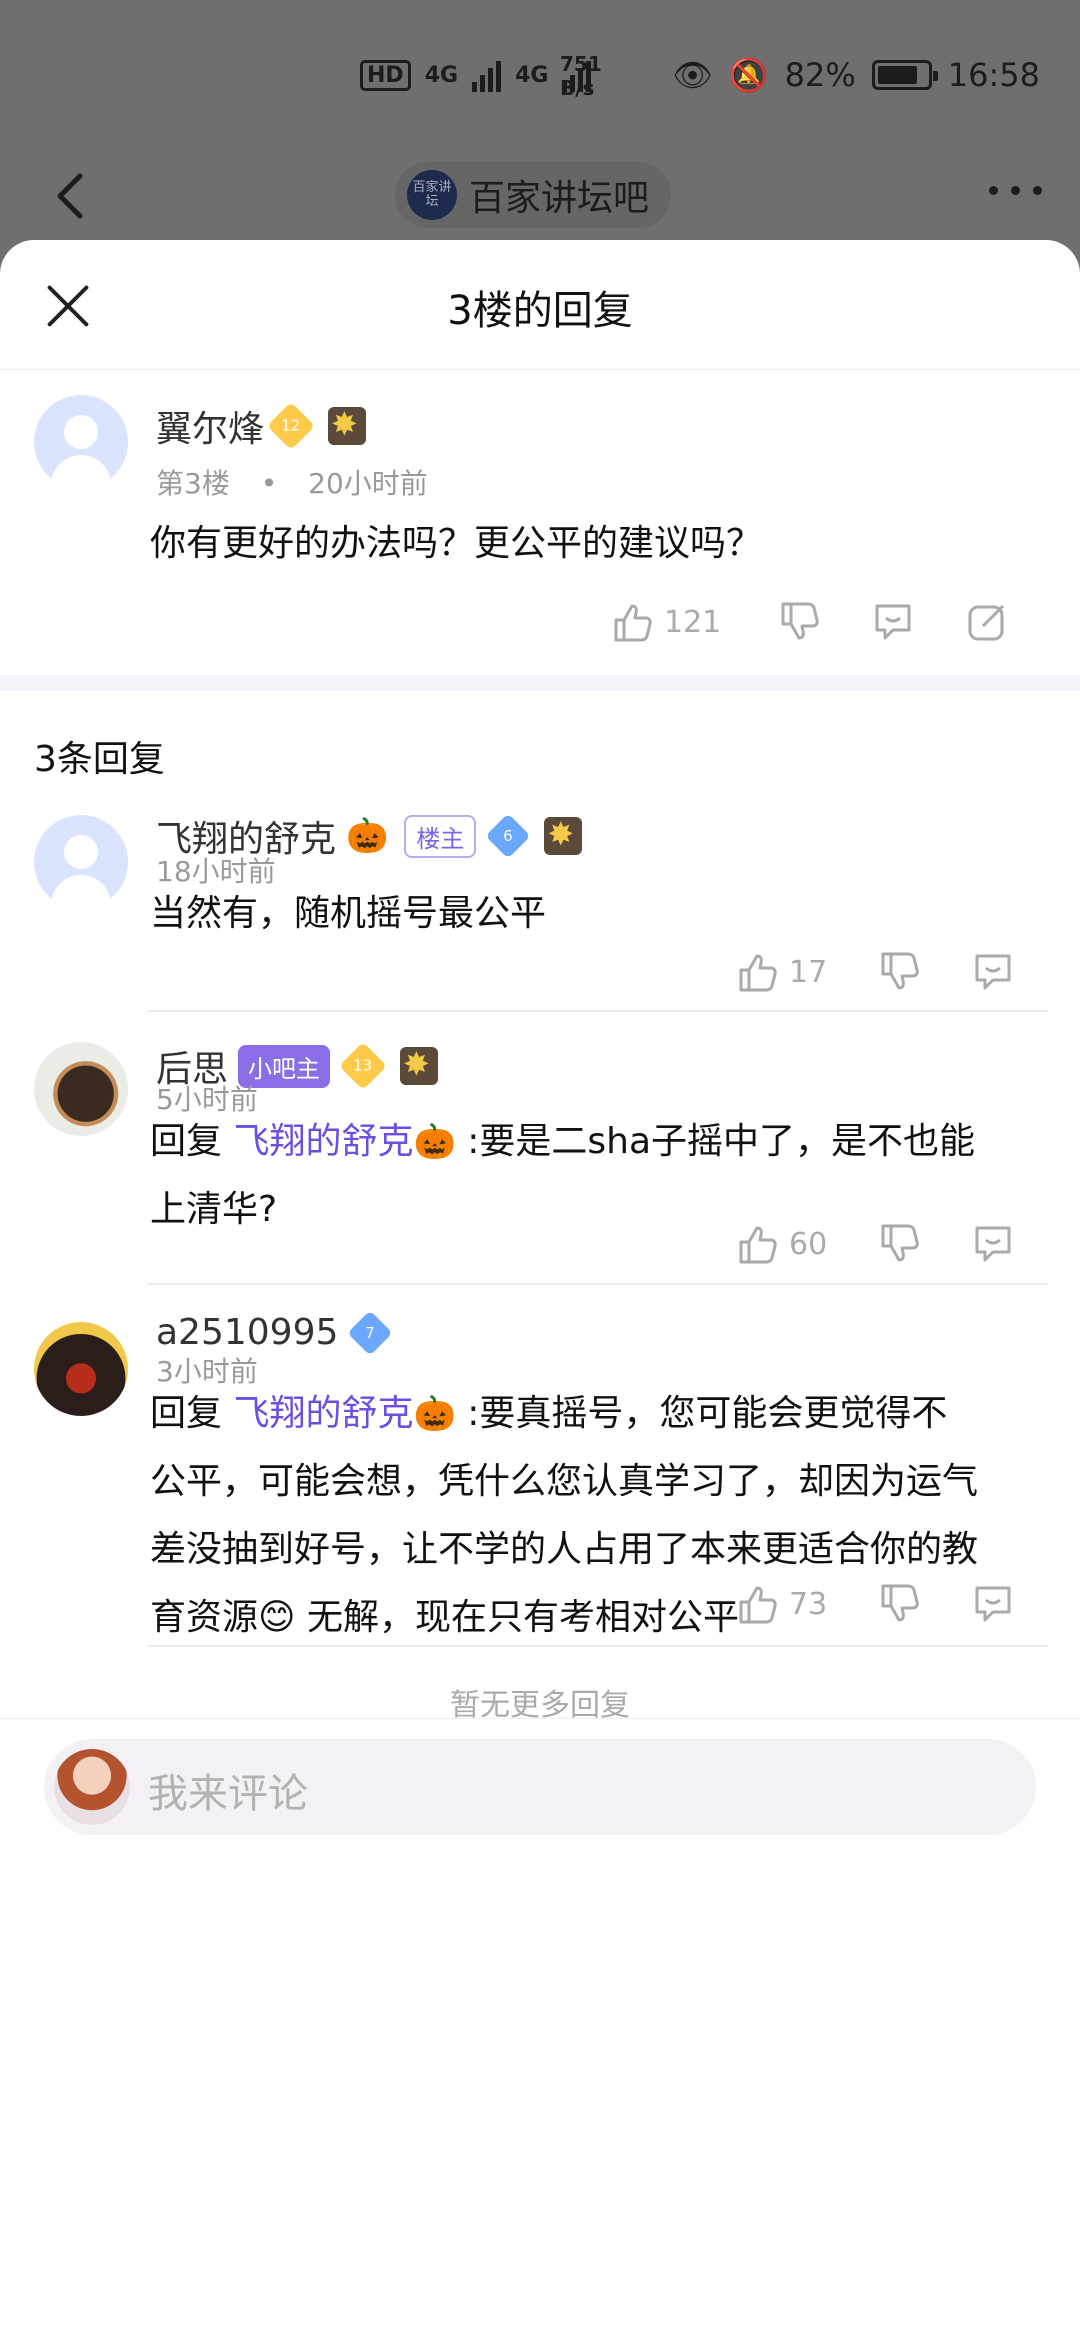  I want to click on reply-content: 当然有，随机摇号最公平, so click(348, 913).